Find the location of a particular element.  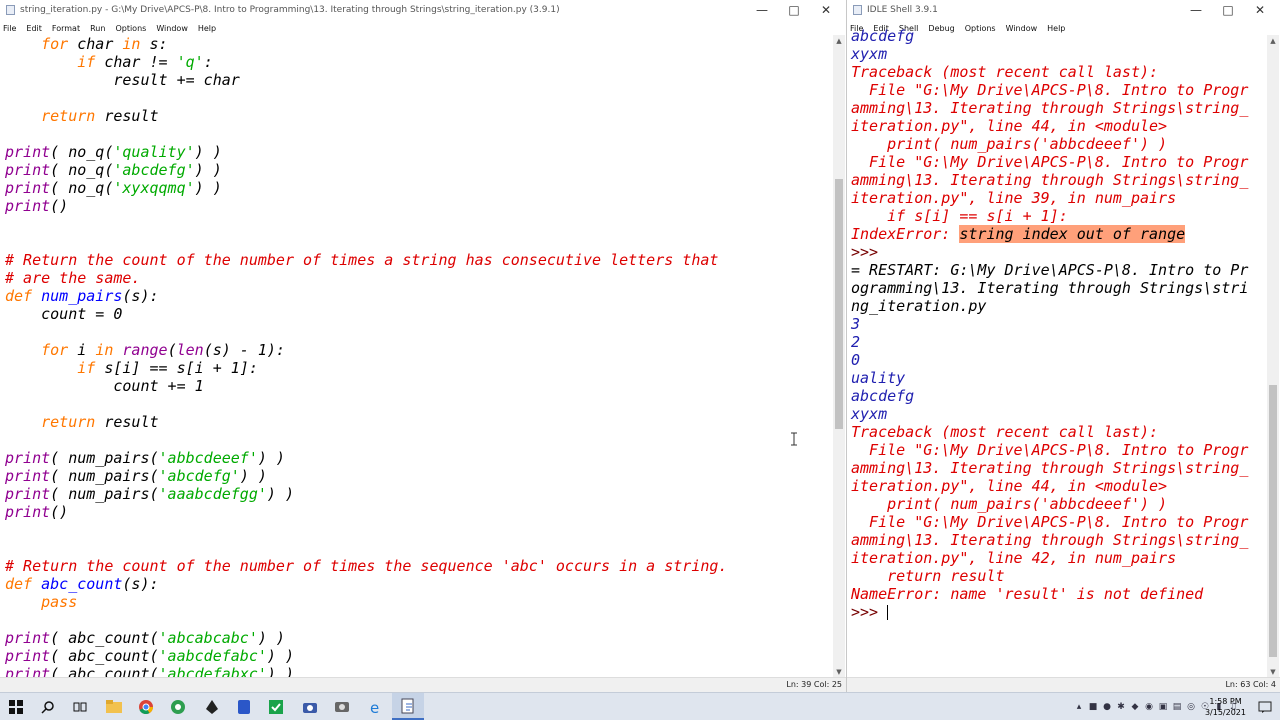

code-line-segment: 'quality' is located at coordinates (154, 152).